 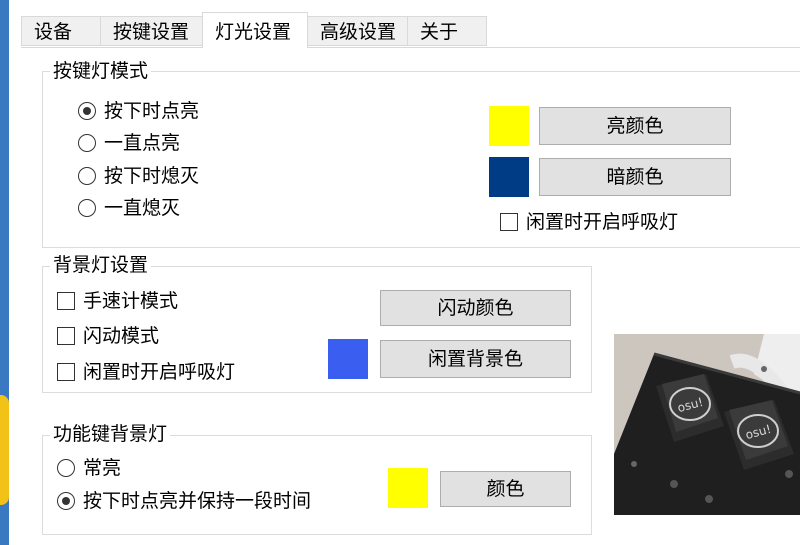 I want to click on key-light-option: 按下时点亮, so click(x=138, y=111).